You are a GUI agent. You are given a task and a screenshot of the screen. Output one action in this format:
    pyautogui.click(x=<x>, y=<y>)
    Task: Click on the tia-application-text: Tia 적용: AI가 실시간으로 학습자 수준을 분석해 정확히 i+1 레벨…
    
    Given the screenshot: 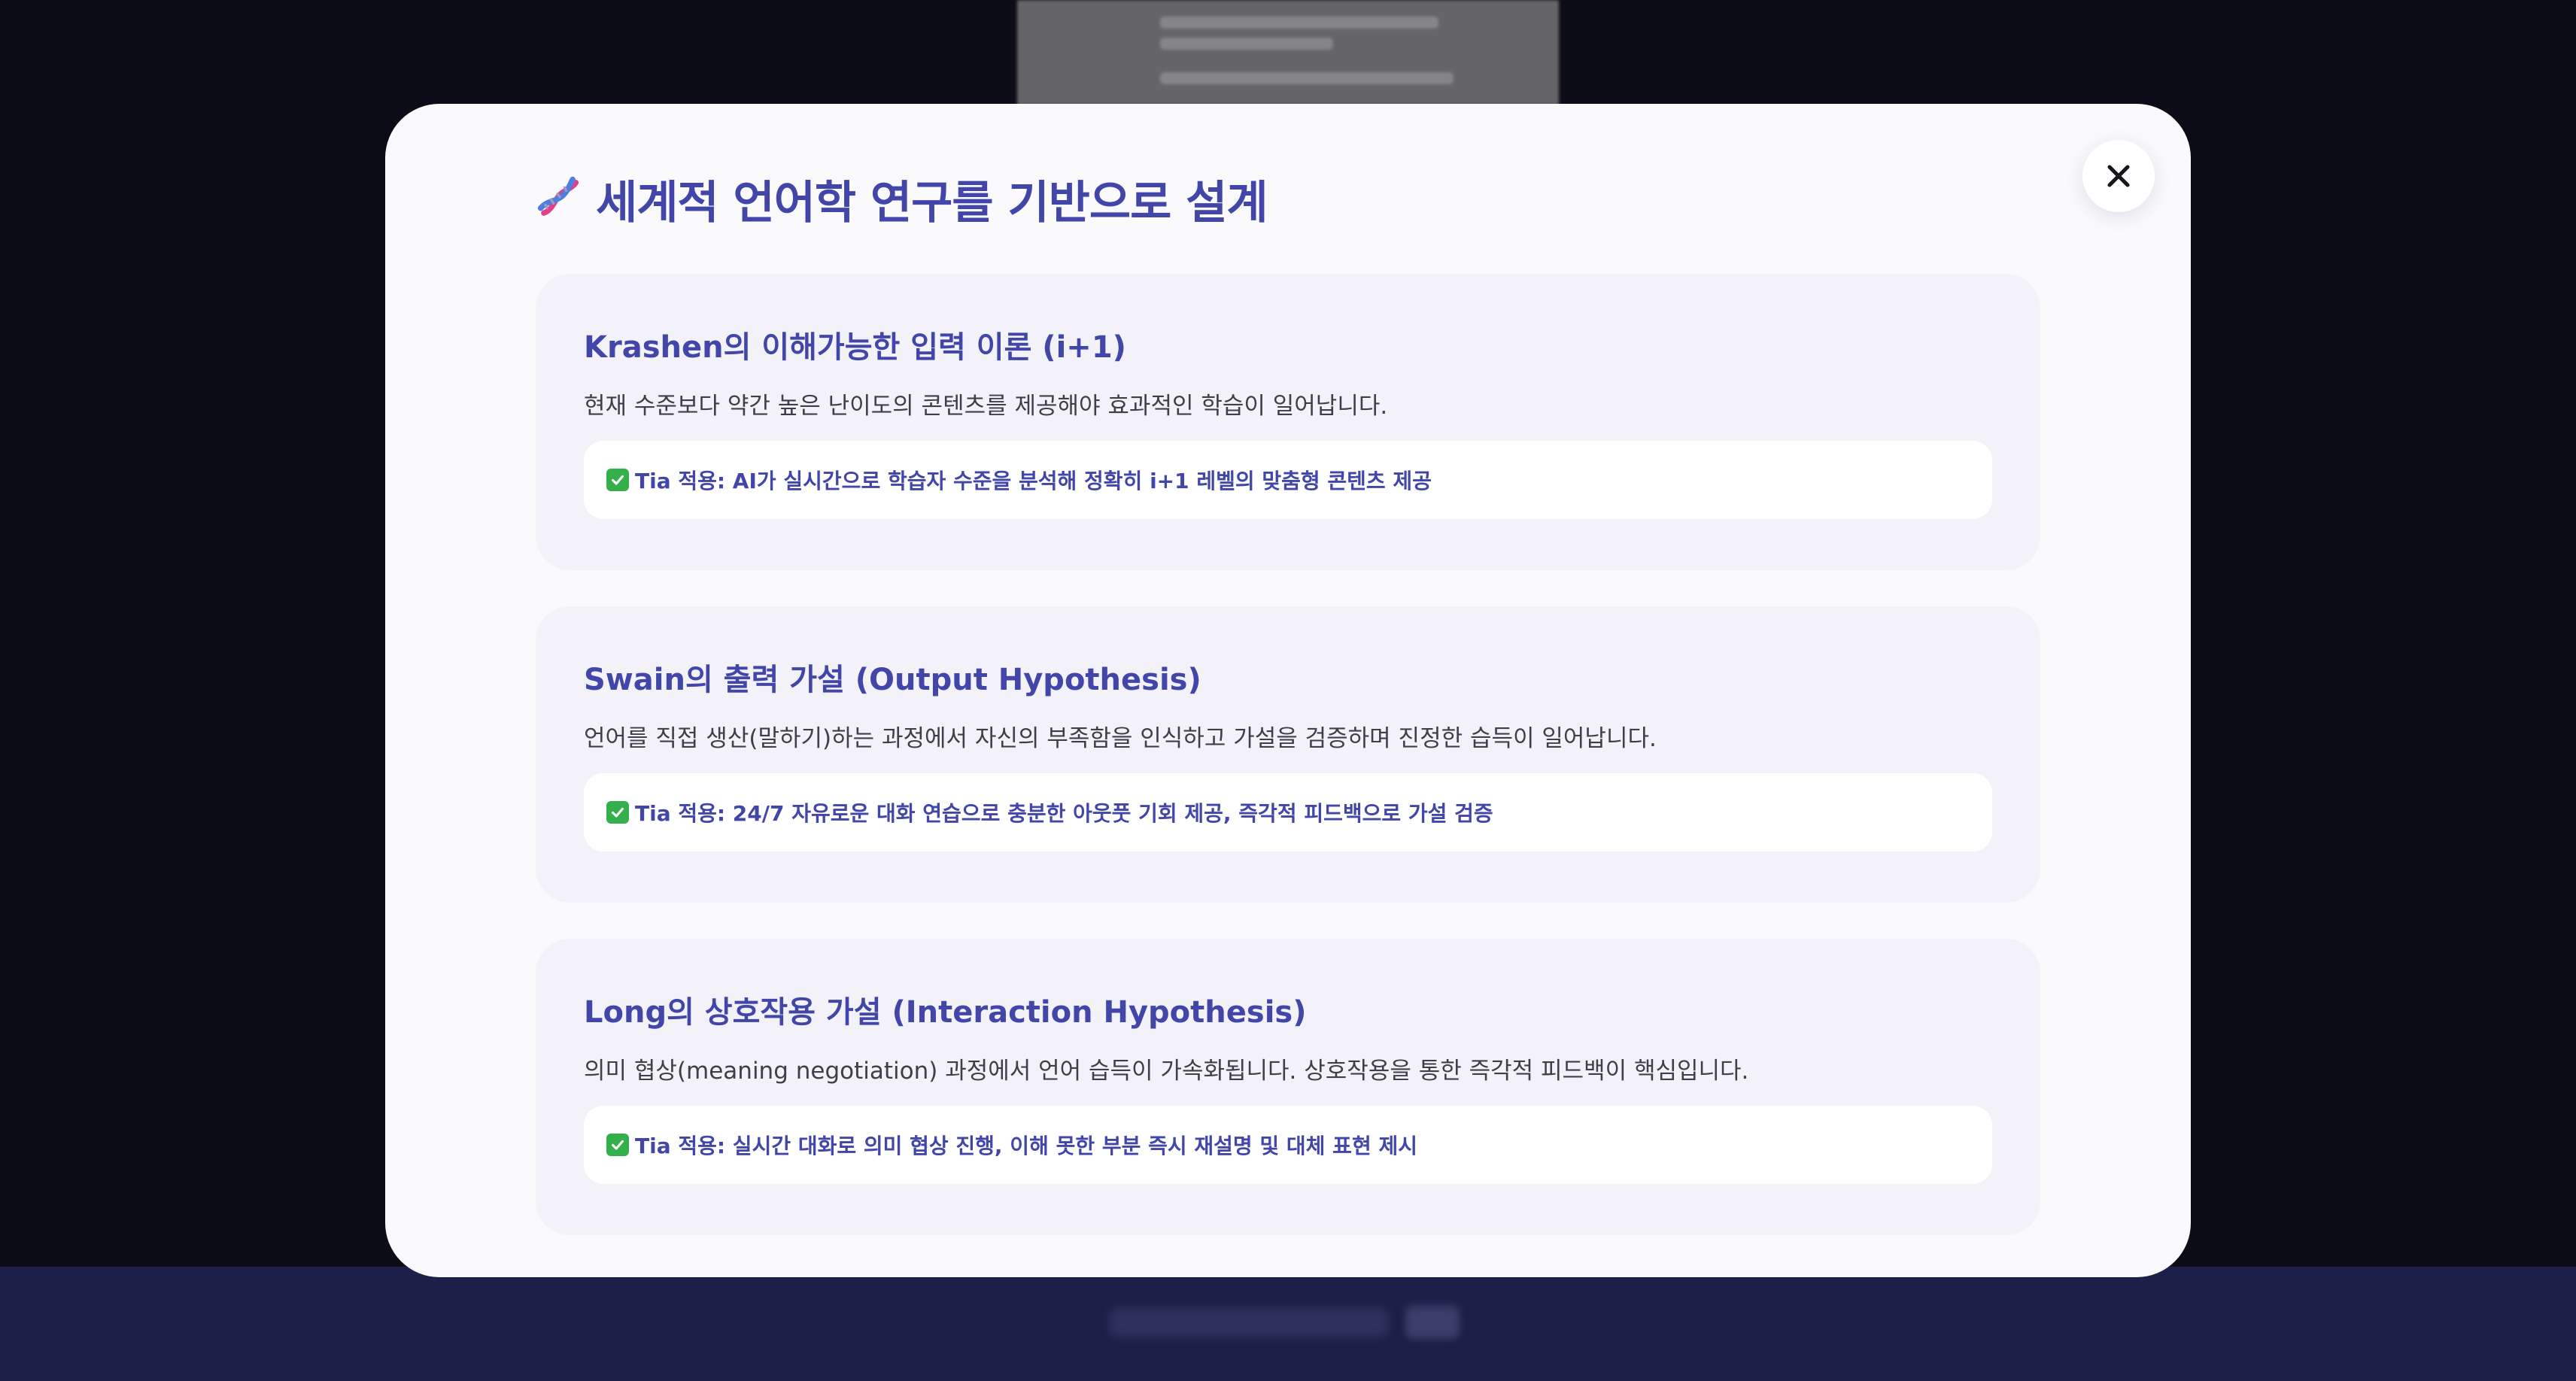 What is the action you would take?
    pyautogui.click(x=1033, y=481)
    